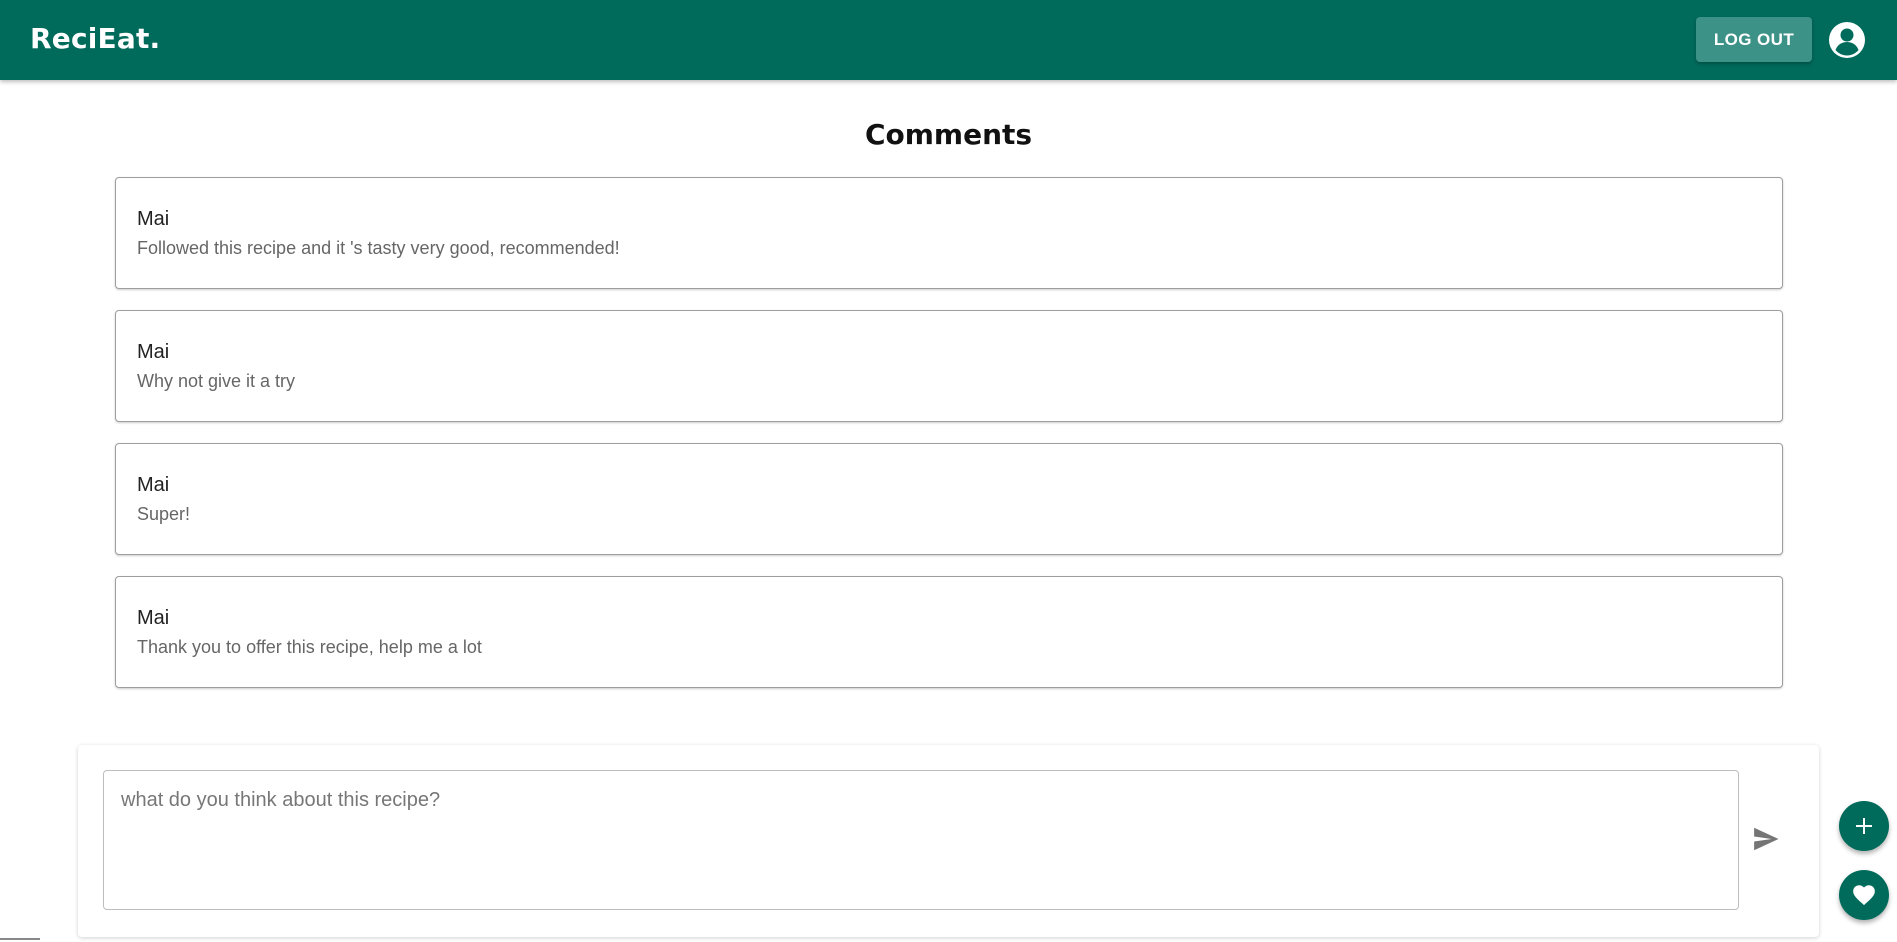  What do you see at coordinates (1754, 39) in the screenshot?
I see `logout-button: LOG OUT` at bounding box center [1754, 39].